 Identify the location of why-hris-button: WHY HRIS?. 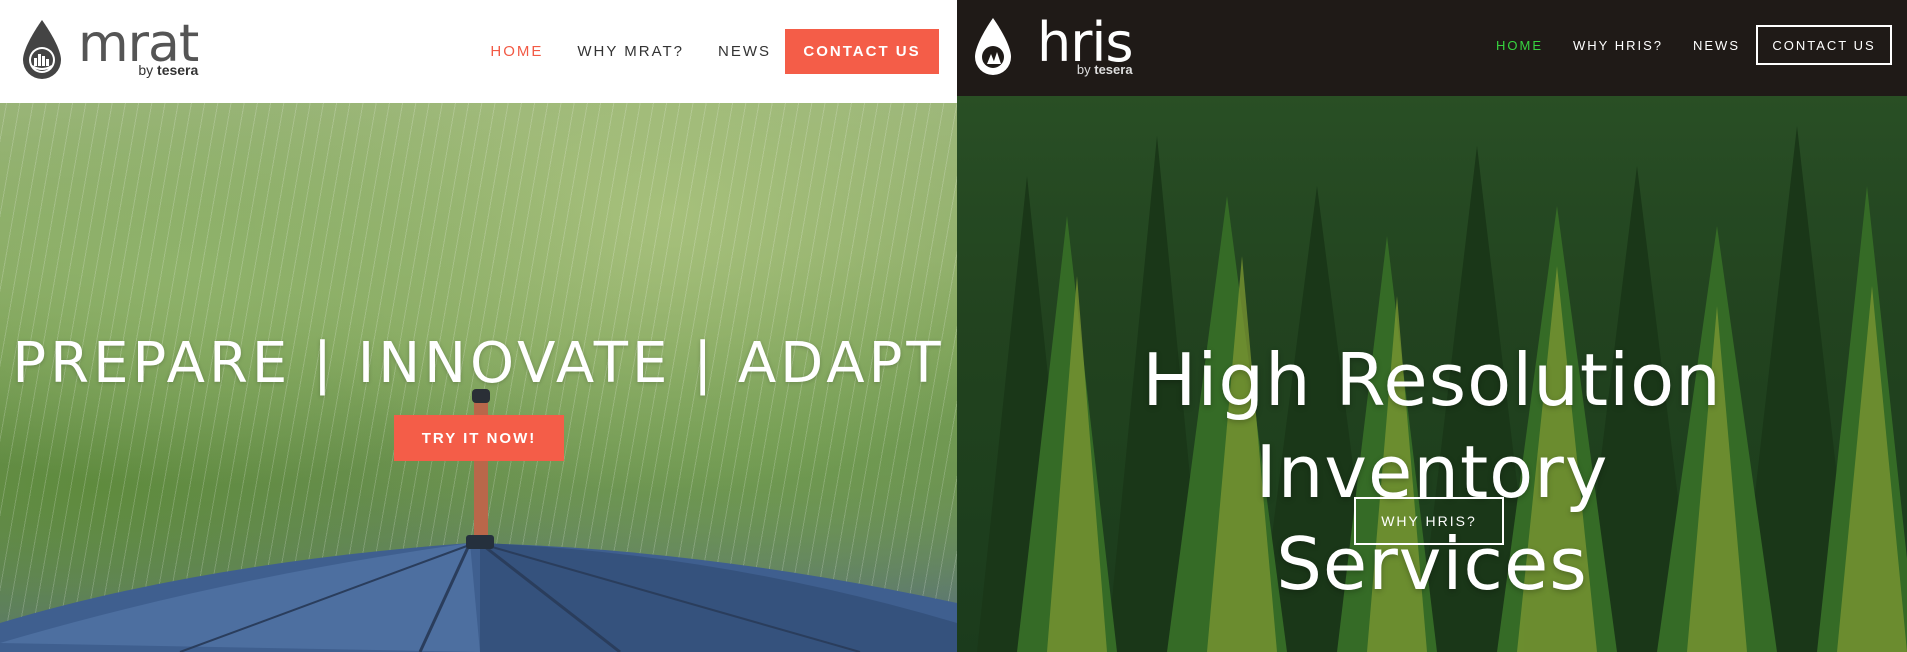
(1429, 521).